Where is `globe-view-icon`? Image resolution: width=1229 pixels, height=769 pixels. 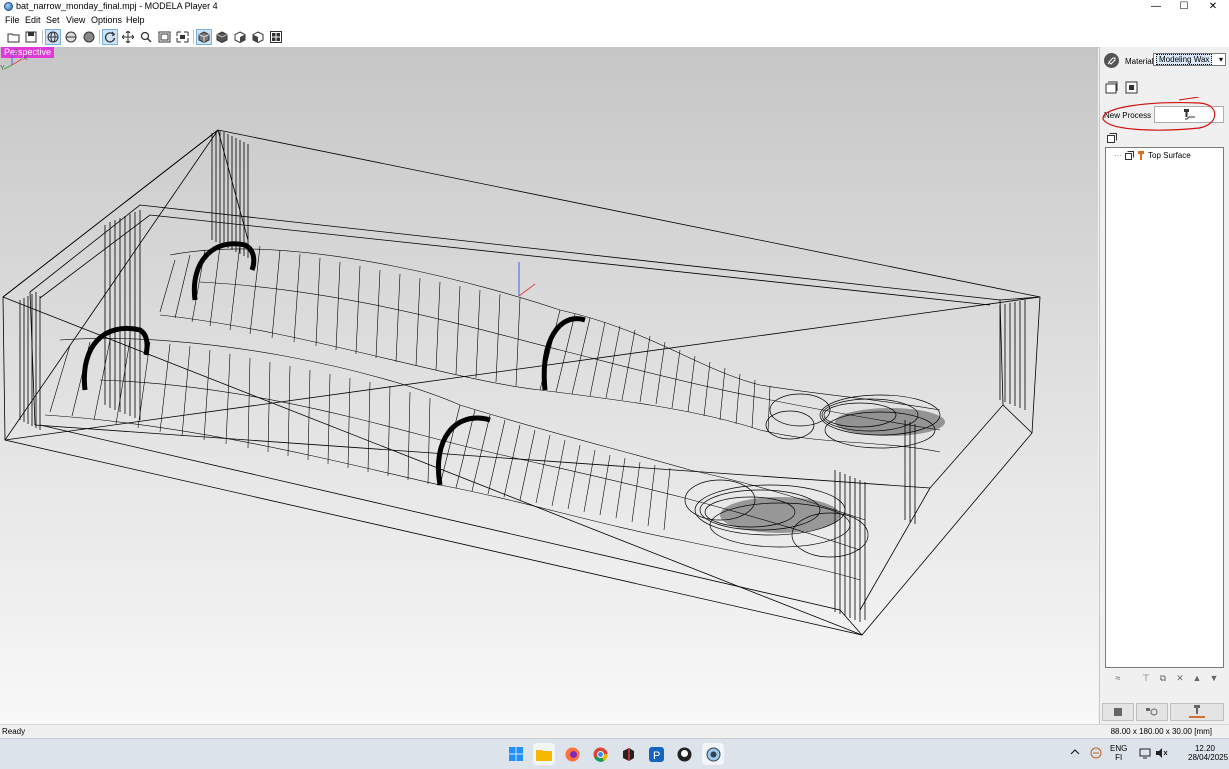 globe-view-icon is located at coordinates (53, 37).